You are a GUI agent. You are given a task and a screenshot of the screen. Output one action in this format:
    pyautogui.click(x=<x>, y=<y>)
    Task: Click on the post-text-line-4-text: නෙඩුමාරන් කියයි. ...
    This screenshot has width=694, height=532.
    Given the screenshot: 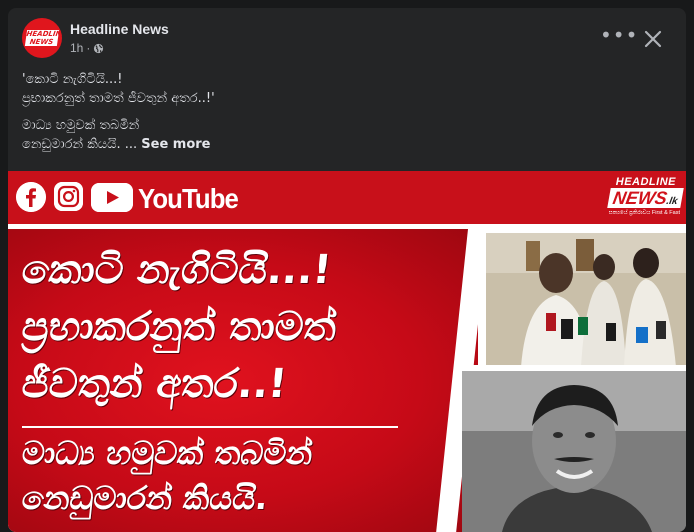 What is the action you would take?
    pyautogui.click(x=80, y=144)
    